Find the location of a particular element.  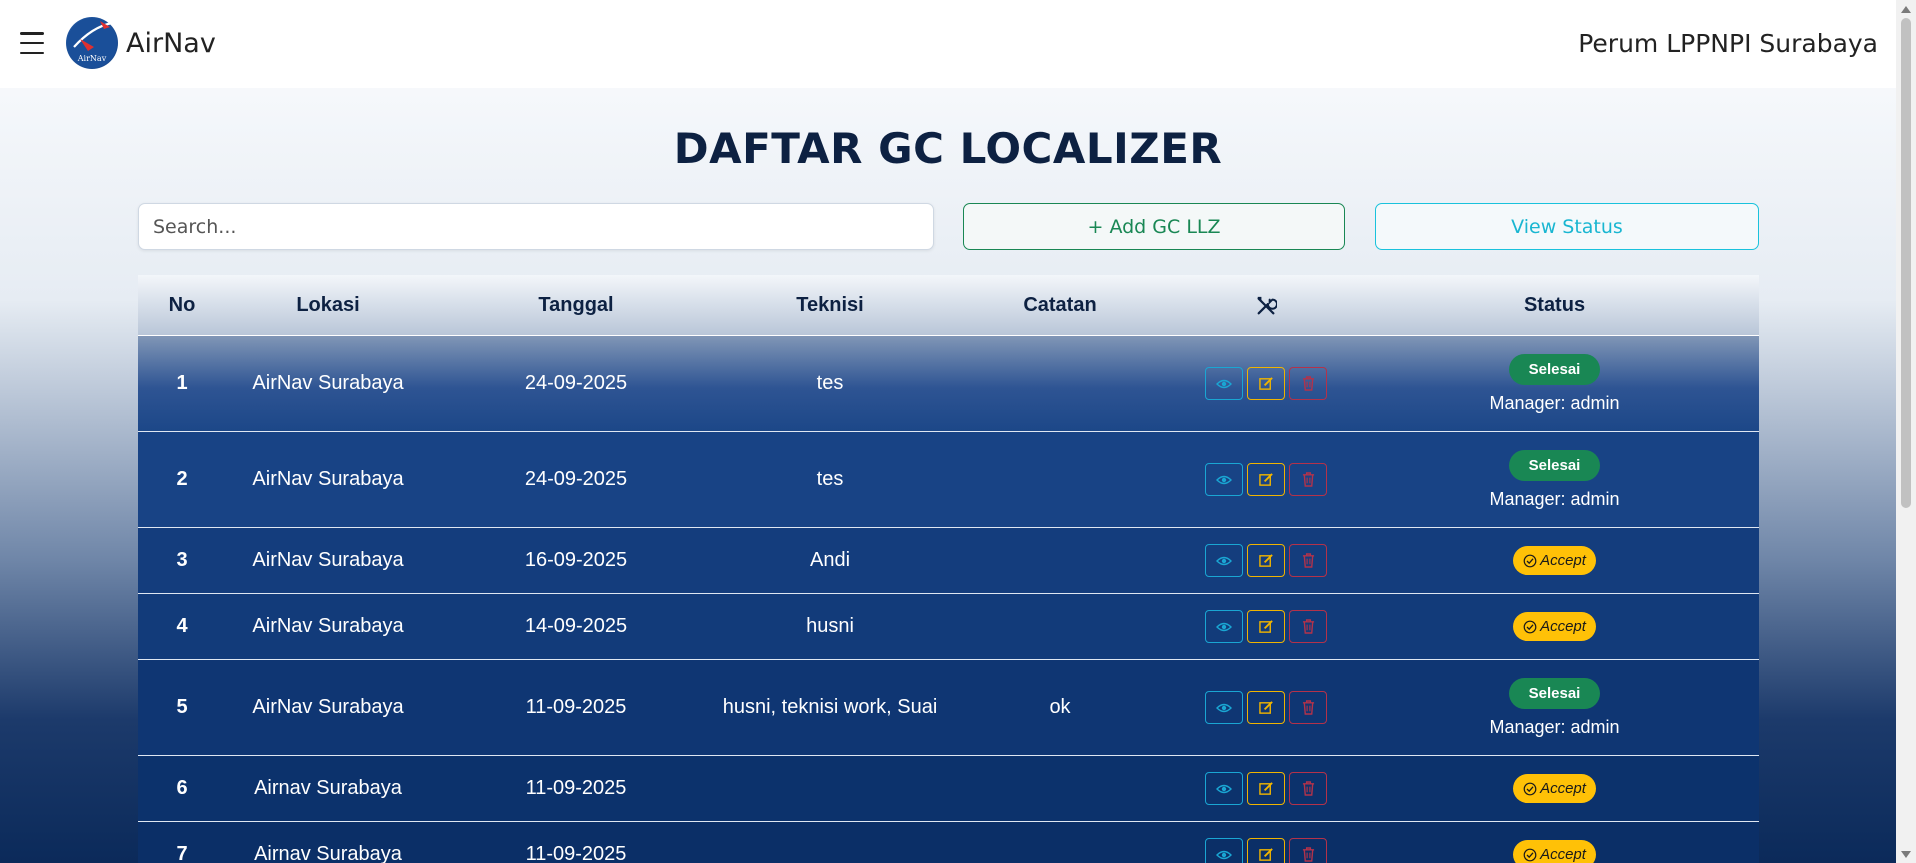

add-gc-llz-button: + Add GC LLZ is located at coordinates (1154, 226).